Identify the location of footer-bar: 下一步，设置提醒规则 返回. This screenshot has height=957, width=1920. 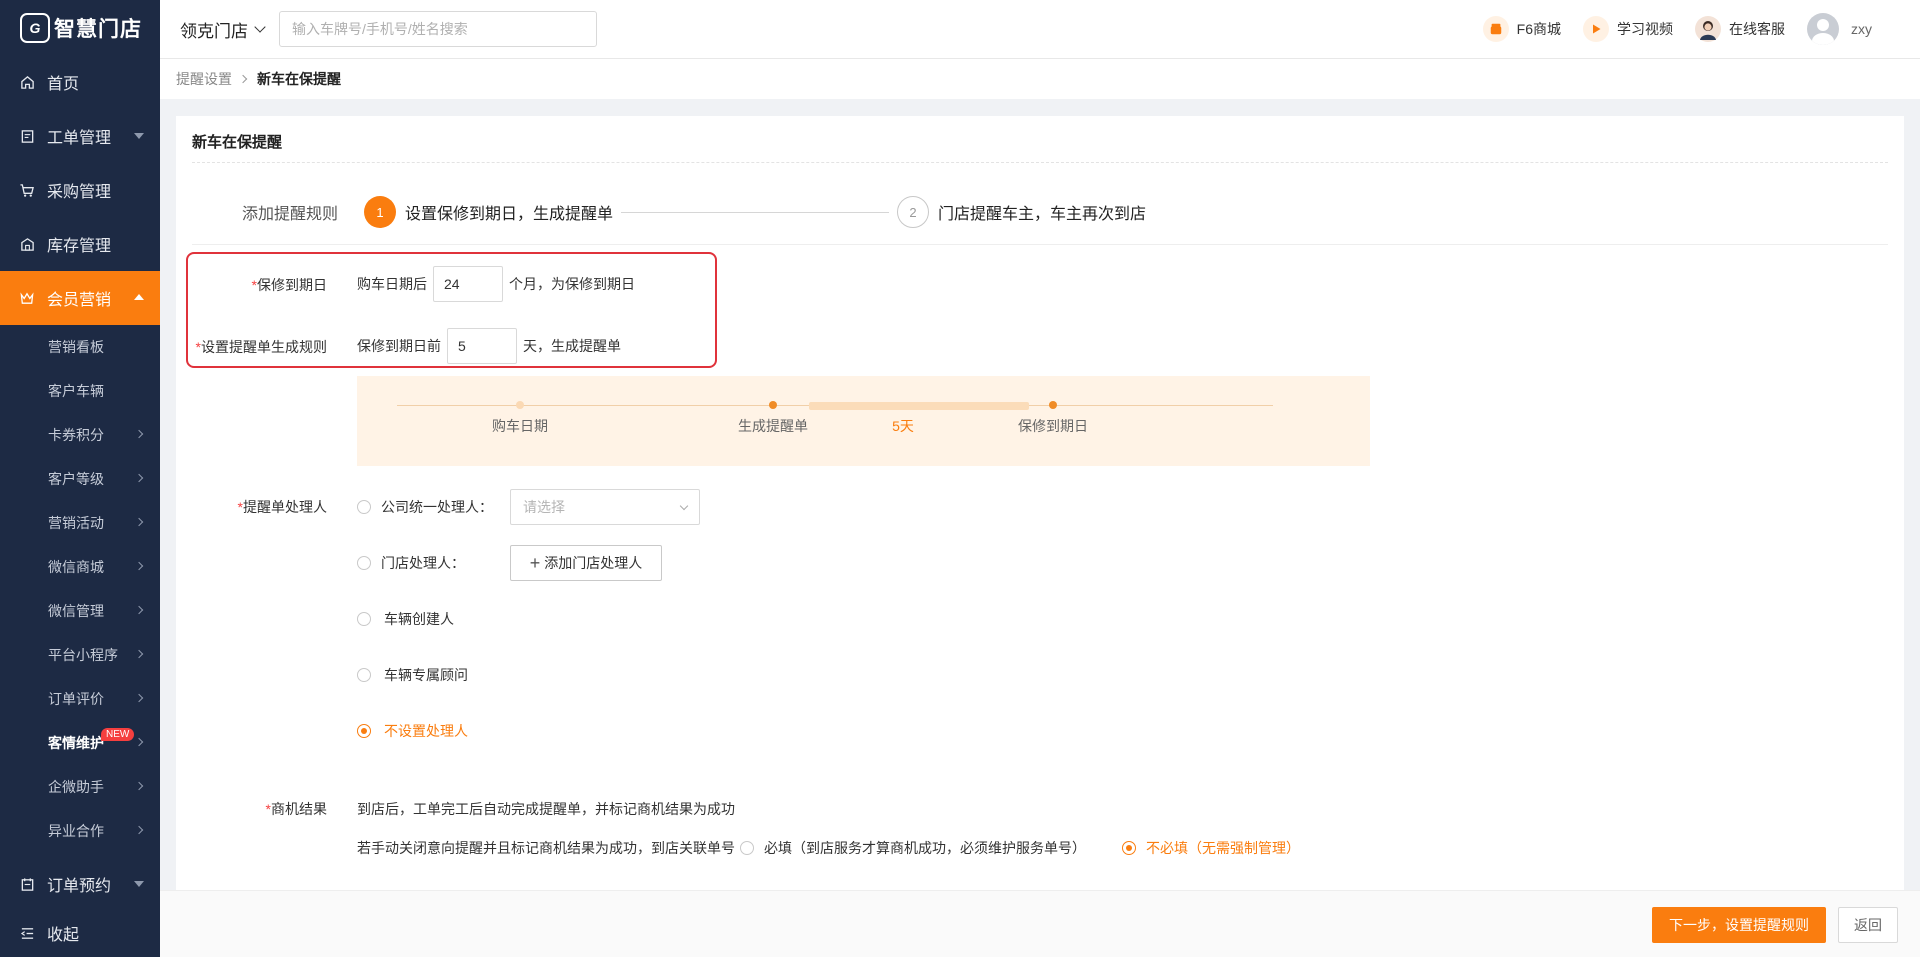
(1040, 923).